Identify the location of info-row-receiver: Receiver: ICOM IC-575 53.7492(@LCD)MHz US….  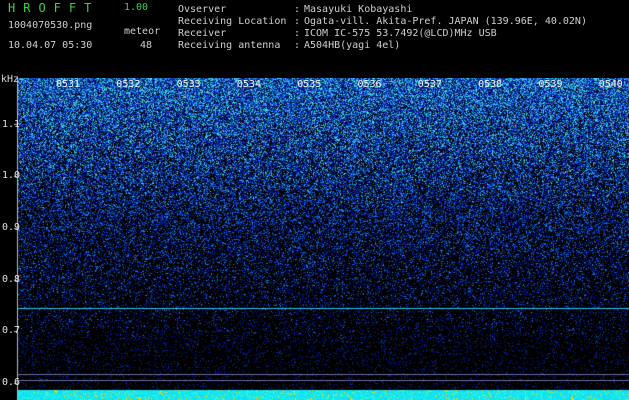
(382, 34).